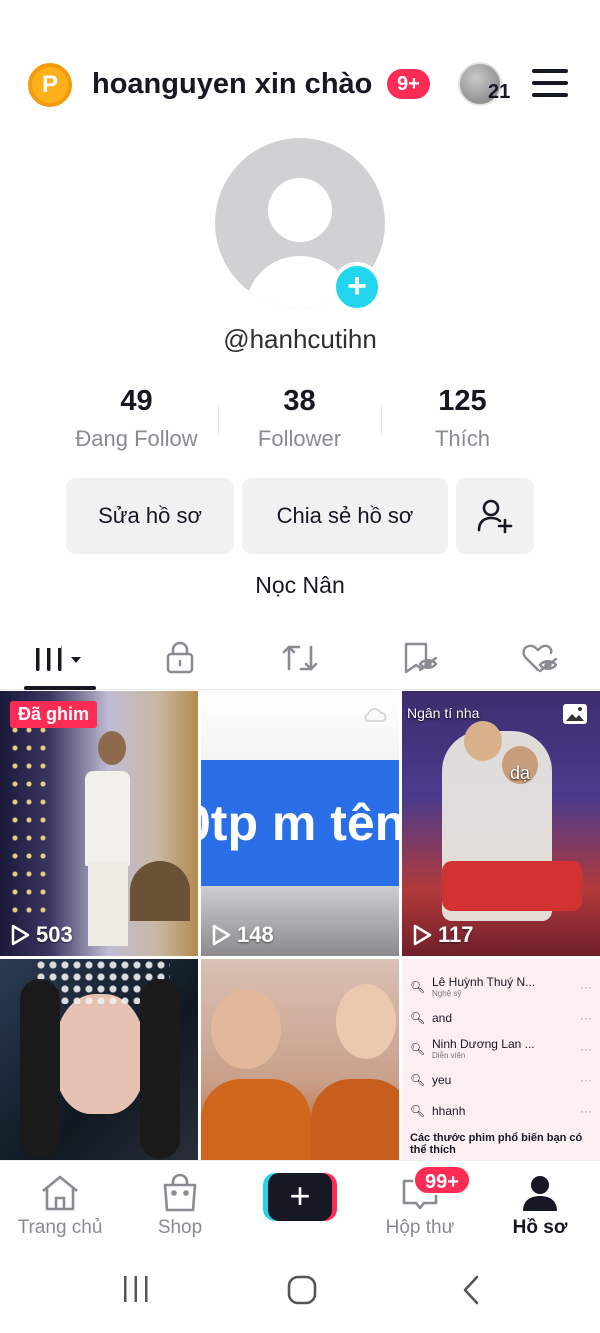  What do you see at coordinates (449, 1110) in the screenshot?
I see `search-row-text: hhanh` at bounding box center [449, 1110].